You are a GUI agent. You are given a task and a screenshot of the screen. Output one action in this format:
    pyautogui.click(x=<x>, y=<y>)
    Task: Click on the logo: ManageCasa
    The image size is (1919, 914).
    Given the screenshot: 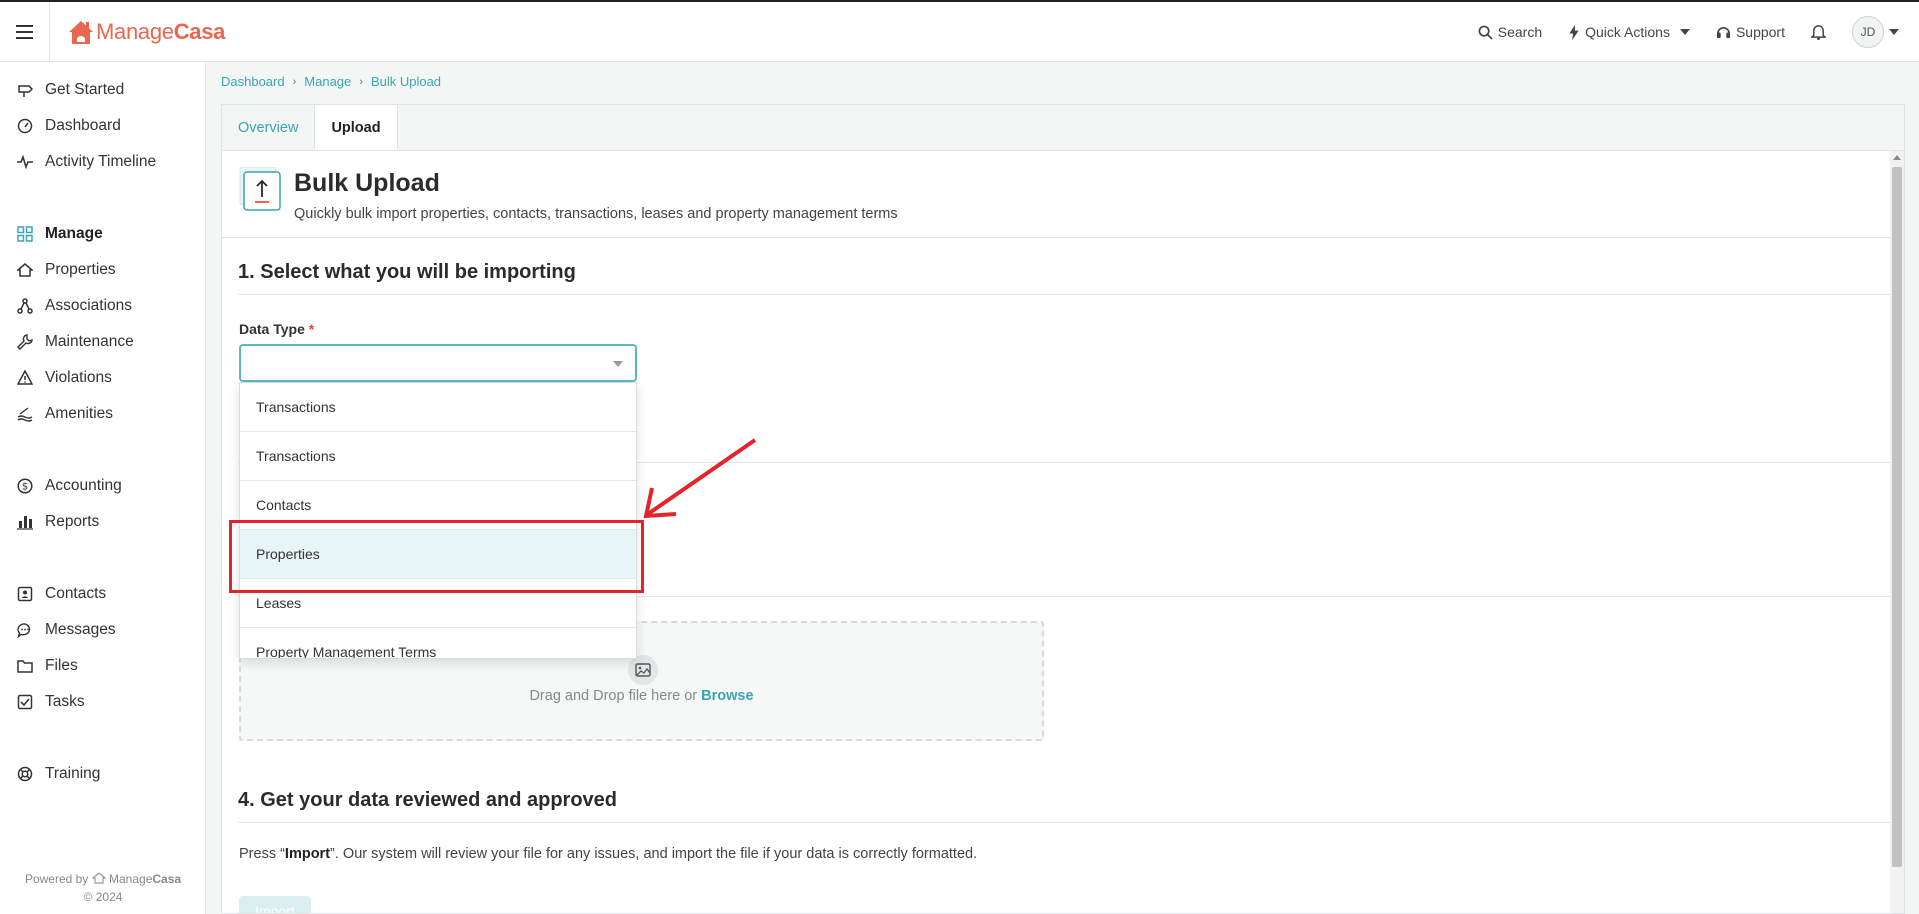 What is the action you would take?
    pyautogui.click(x=145, y=32)
    